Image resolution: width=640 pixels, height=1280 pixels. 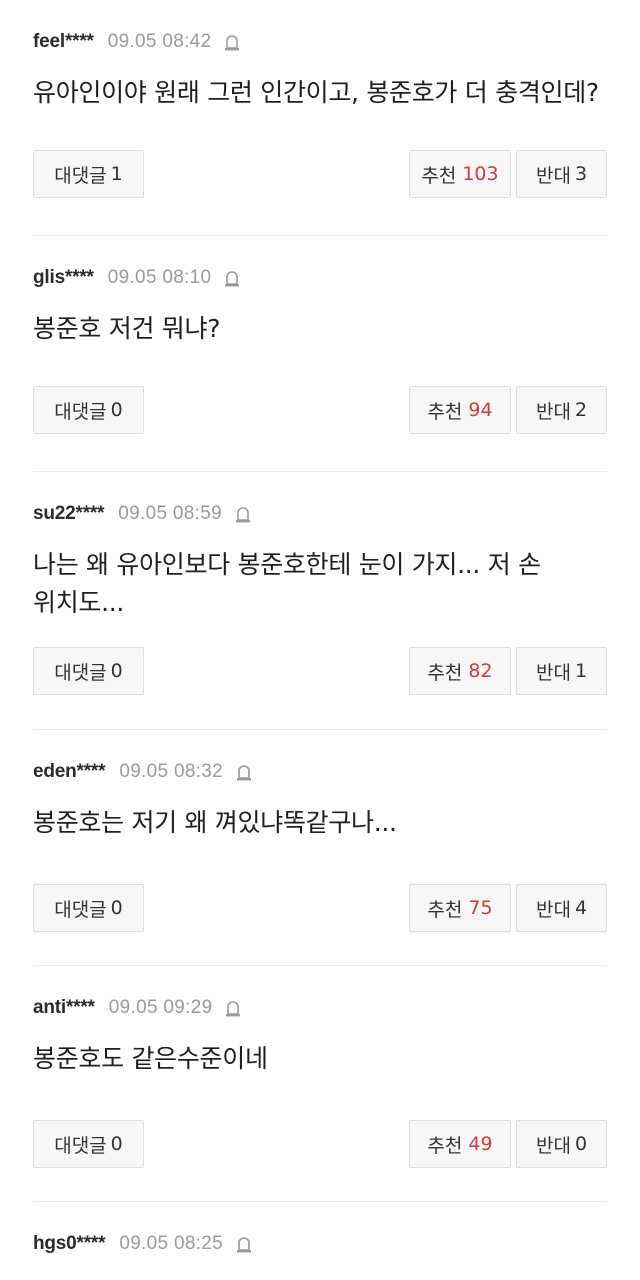 What do you see at coordinates (480, 174) in the screenshot?
I see `like-count: 103` at bounding box center [480, 174].